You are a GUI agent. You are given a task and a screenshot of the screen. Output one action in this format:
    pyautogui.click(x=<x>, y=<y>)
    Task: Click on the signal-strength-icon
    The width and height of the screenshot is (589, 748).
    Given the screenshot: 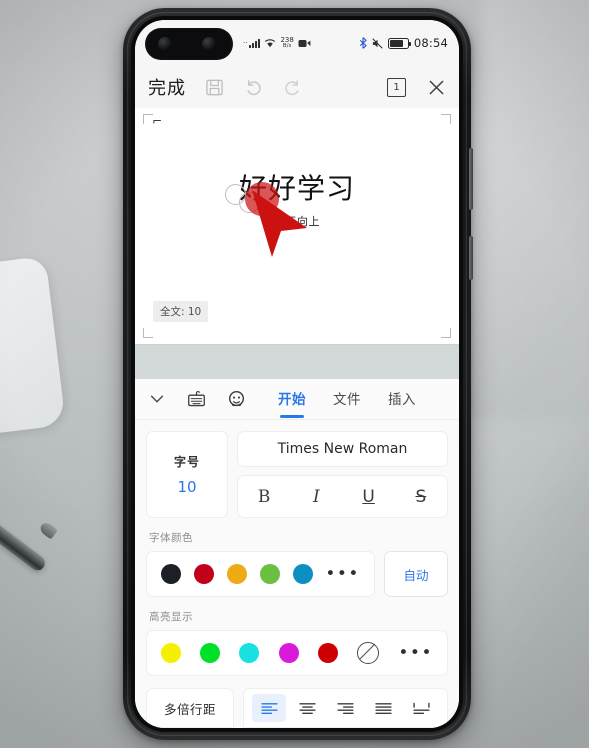 What is the action you would take?
    pyautogui.click(x=255, y=43)
    